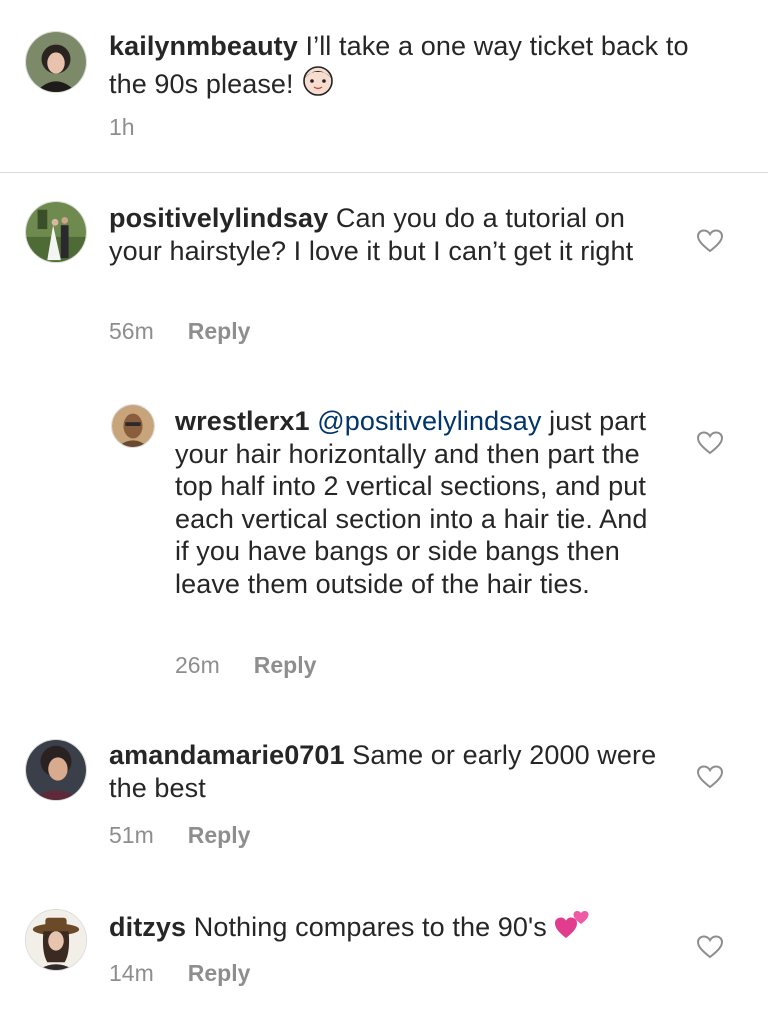  Describe the element at coordinates (203, 46) in the screenshot. I see `comment-username: kailynmbeauty` at that location.